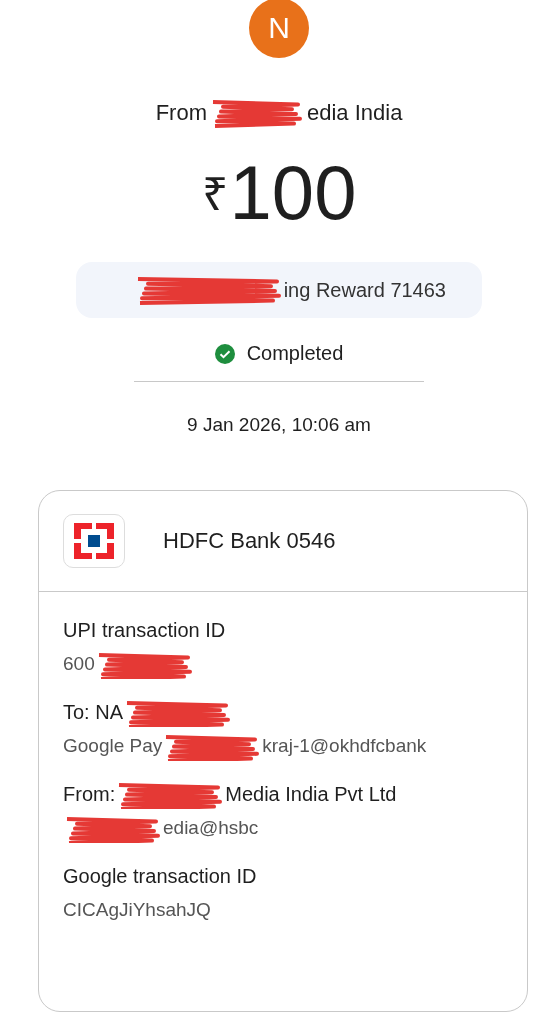  Describe the element at coordinates (214, 194) in the screenshot. I see `currency-symbol: ₹` at that location.